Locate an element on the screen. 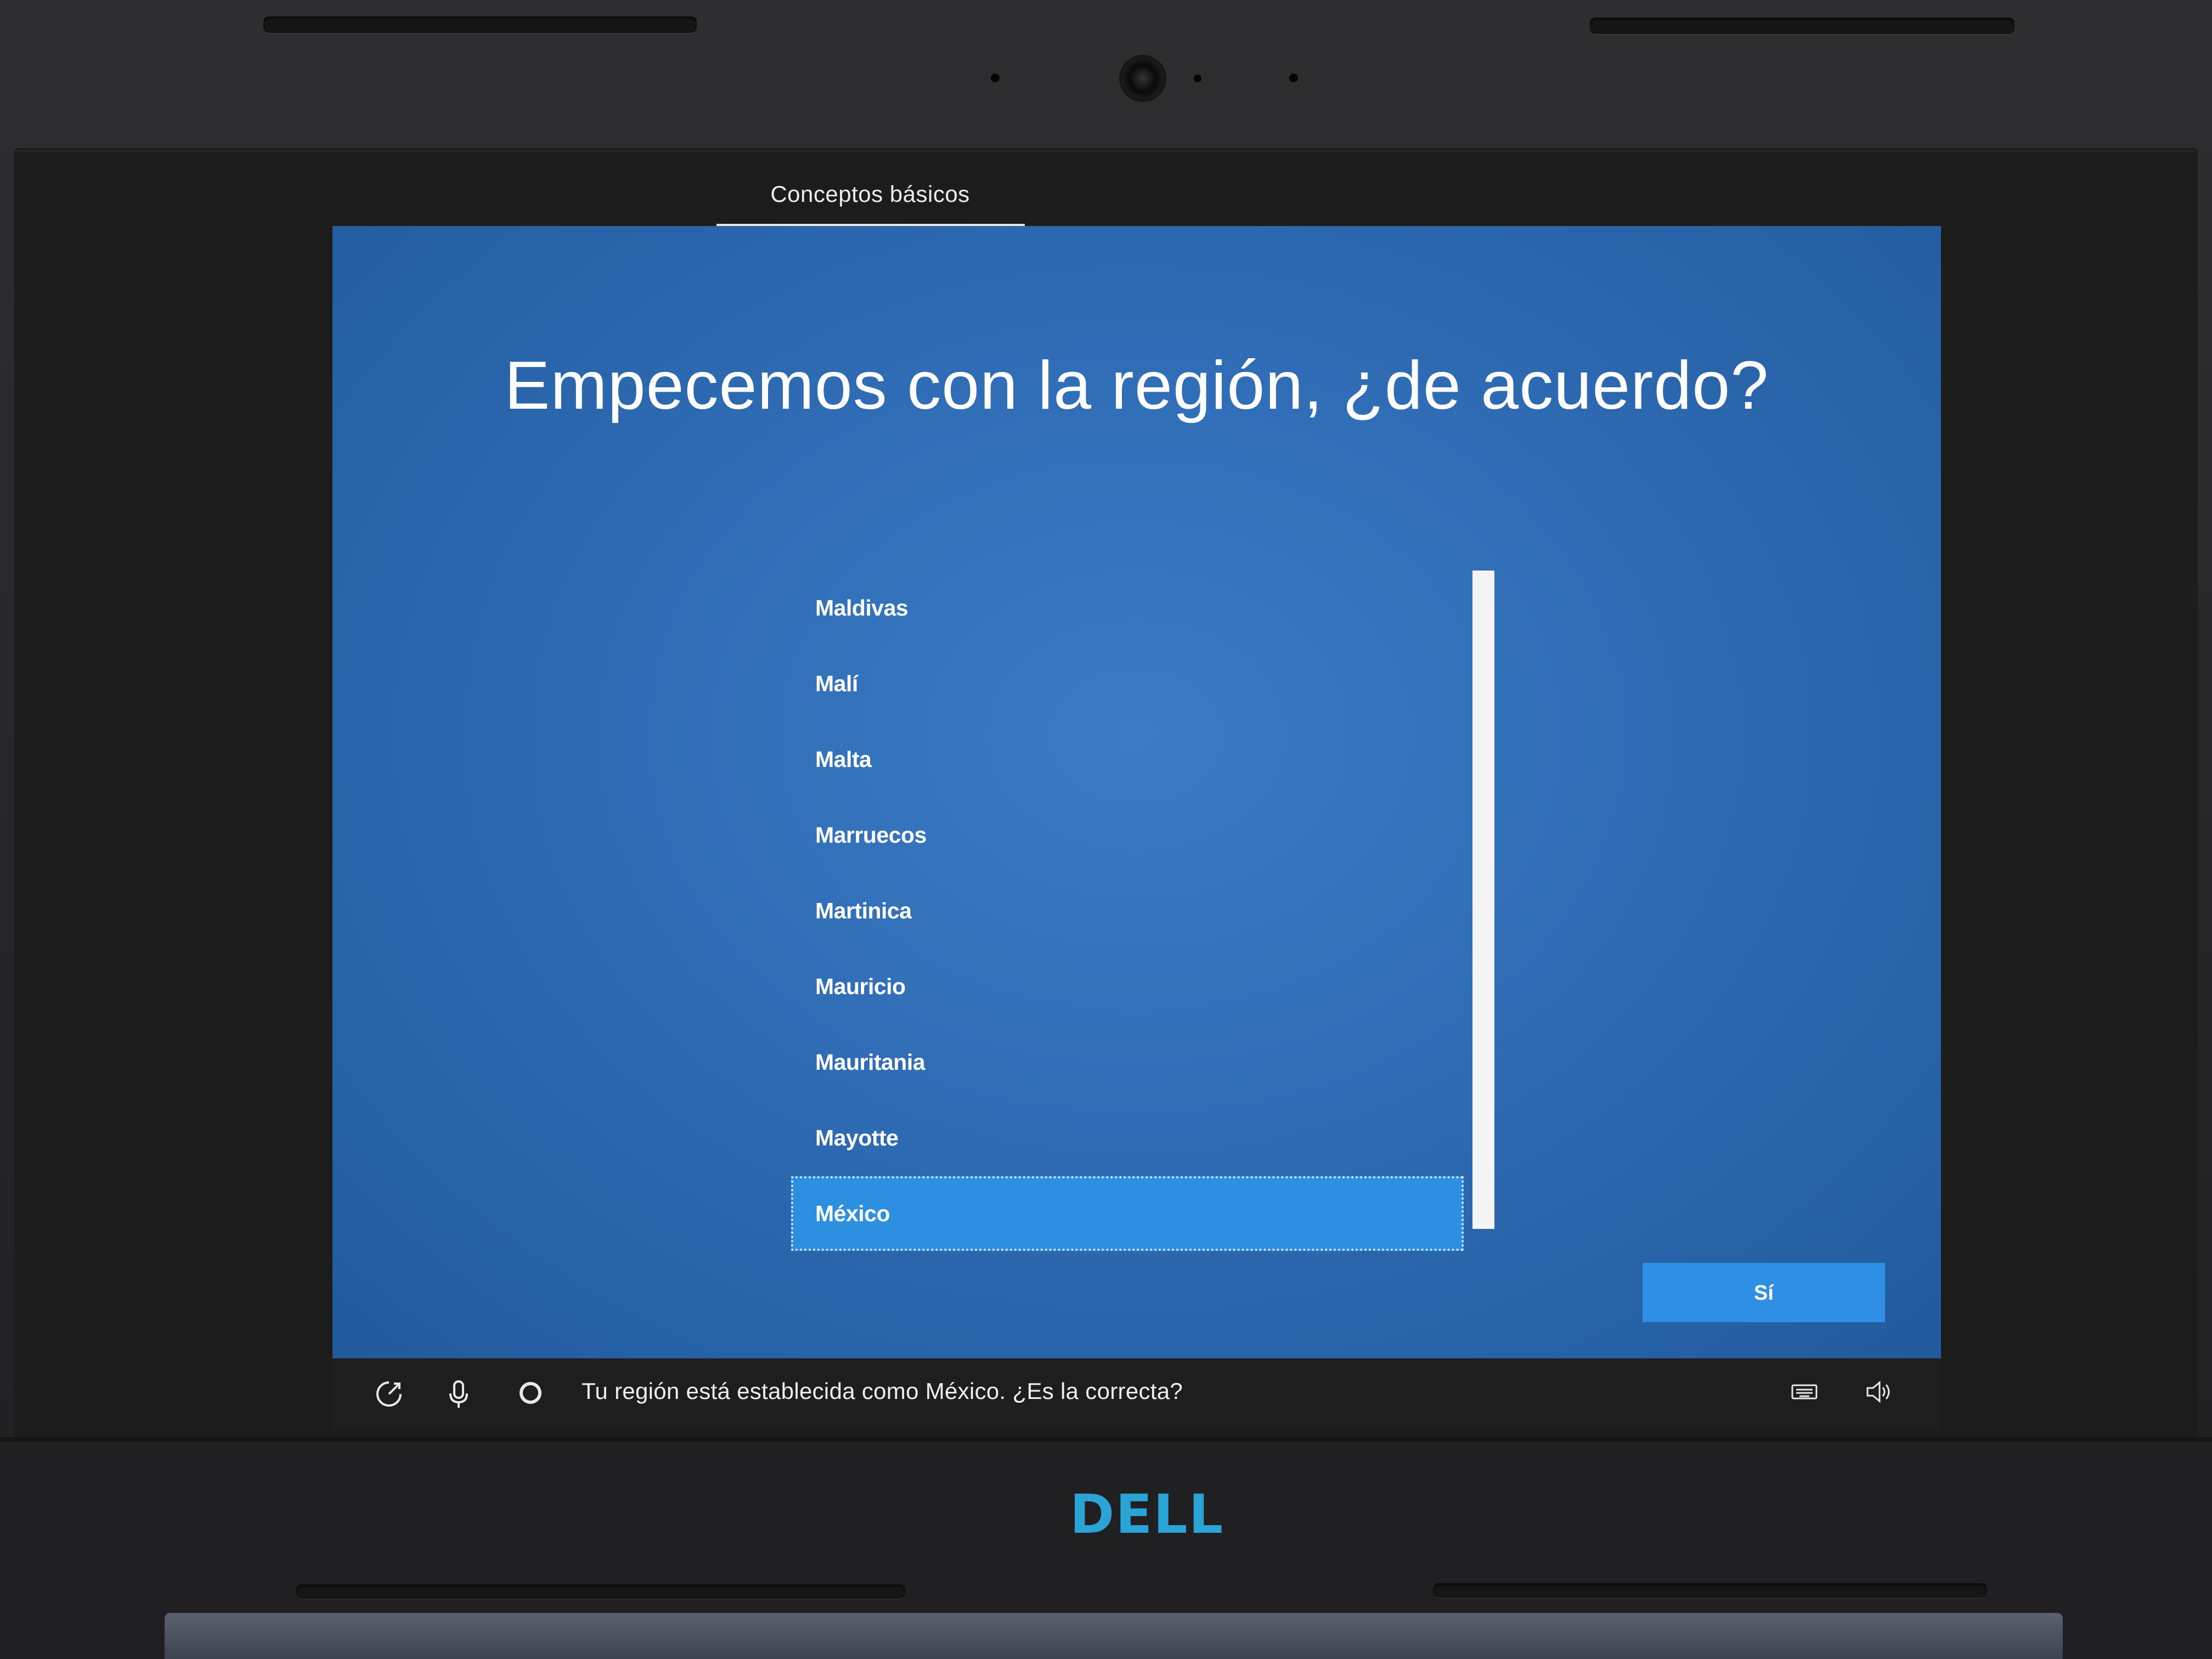 The image size is (2212, 1659). ease-of-access-icon is located at coordinates (389, 1397).